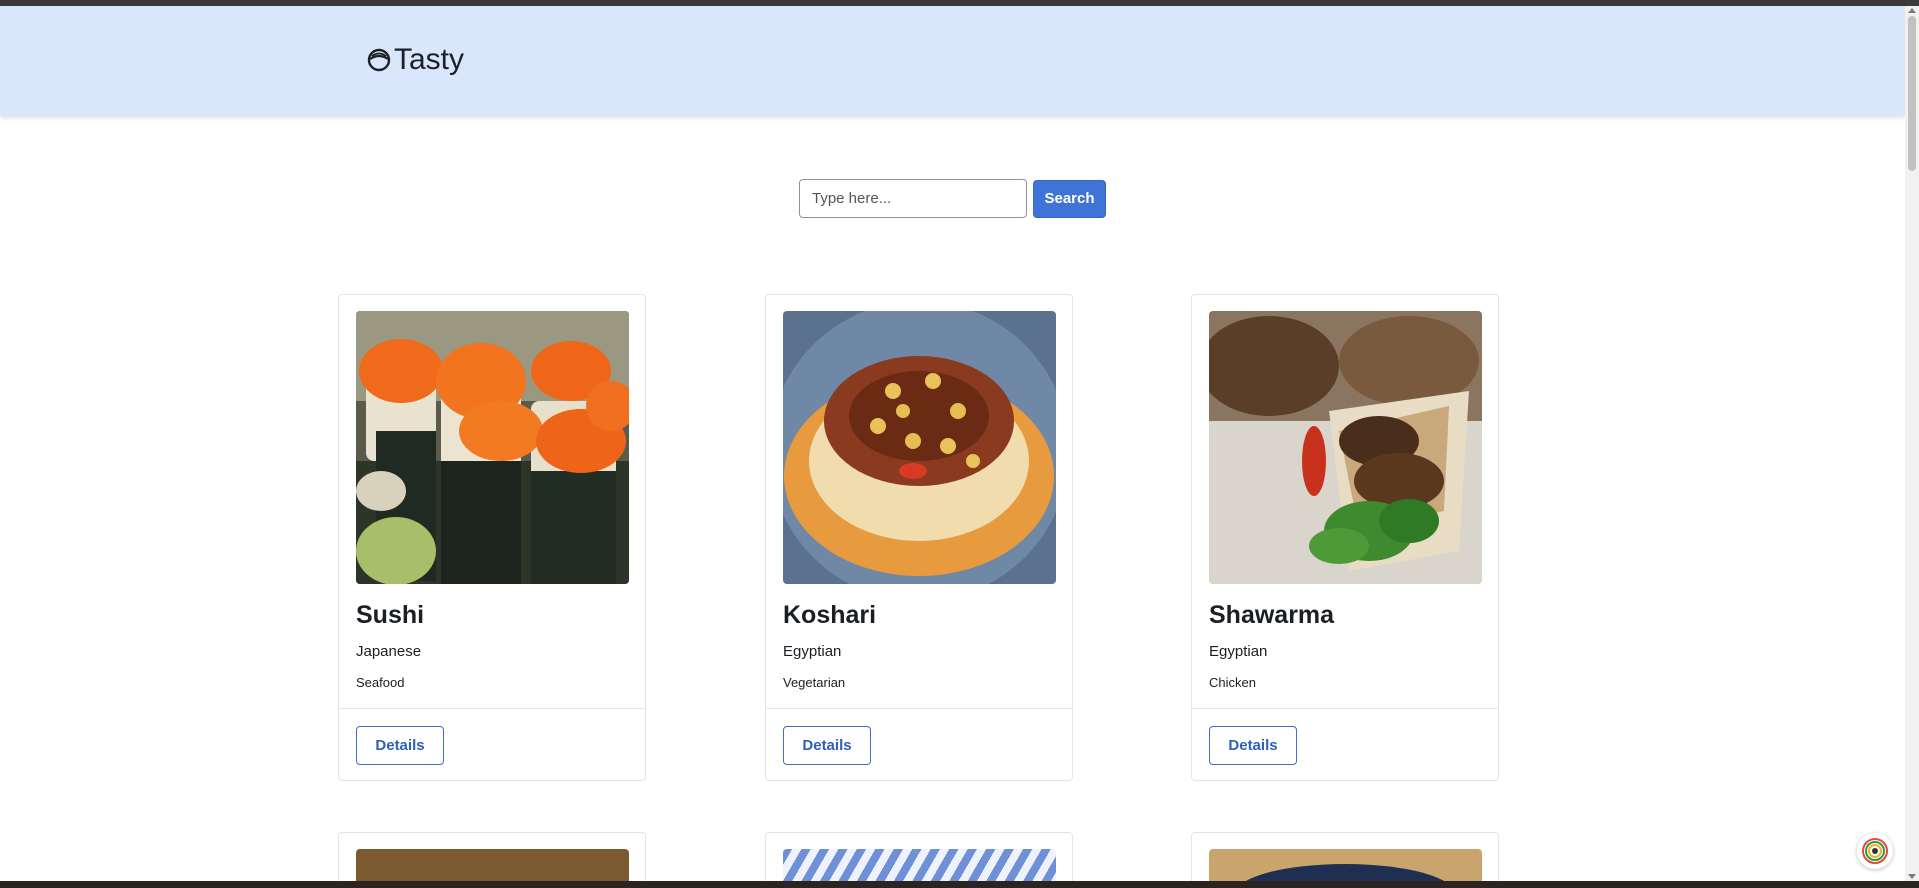 The width and height of the screenshot is (1919, 888). I want to click on details-button-koshari: Details, so click(827, 745).